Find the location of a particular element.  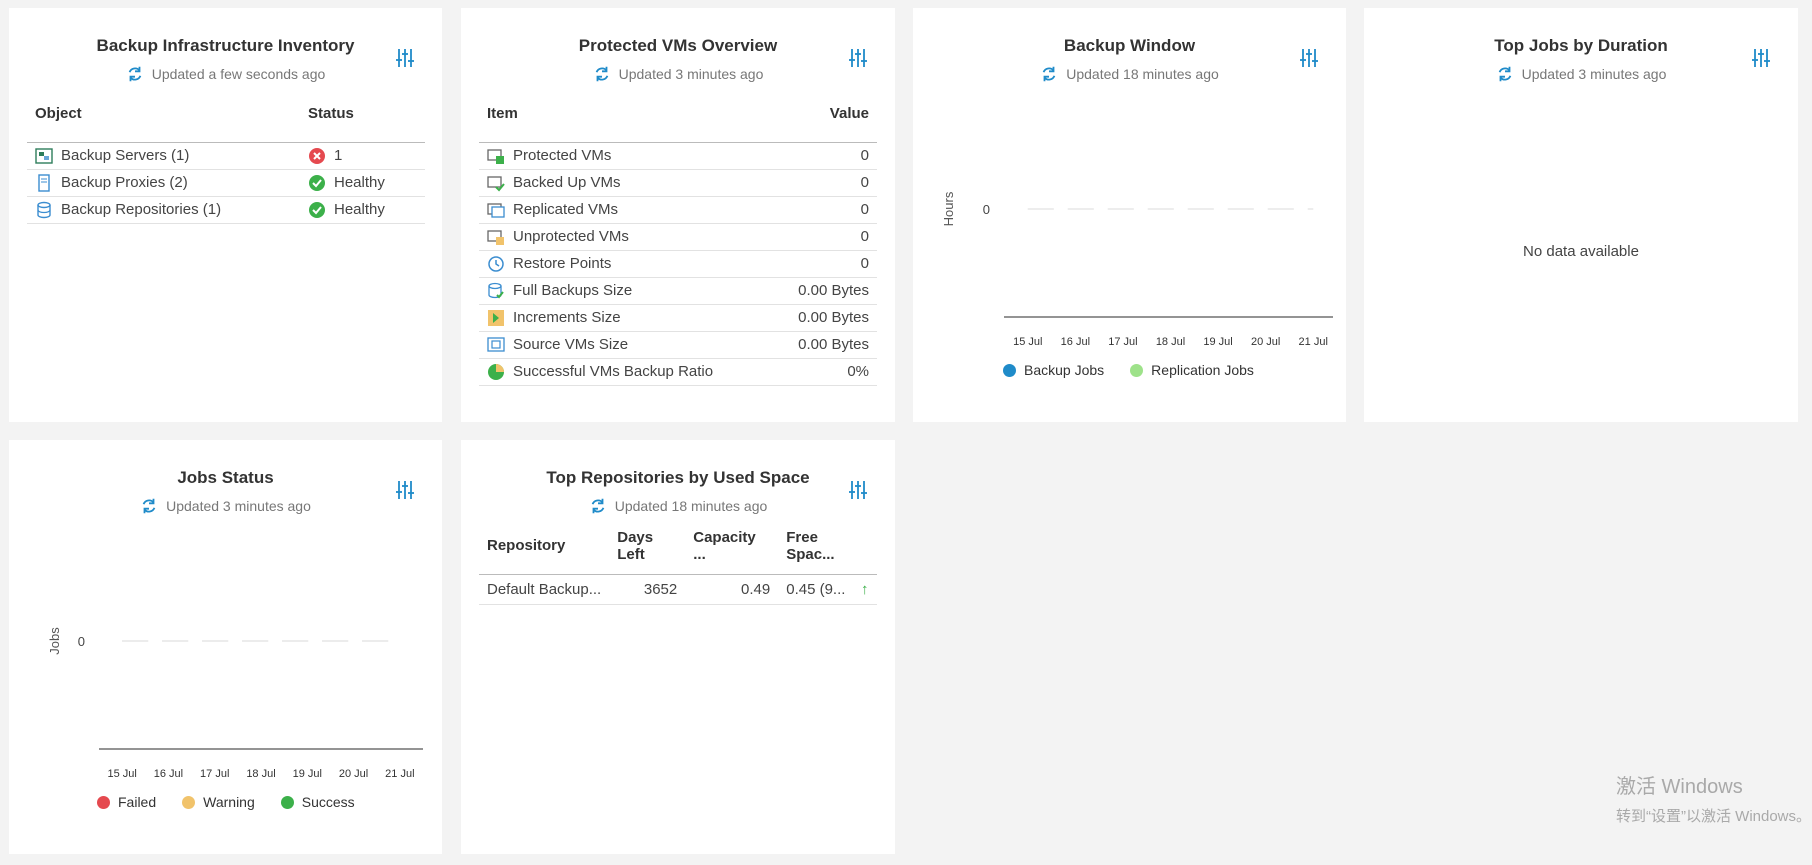

backup-proxy-icon is located at coordinates (44, 182).